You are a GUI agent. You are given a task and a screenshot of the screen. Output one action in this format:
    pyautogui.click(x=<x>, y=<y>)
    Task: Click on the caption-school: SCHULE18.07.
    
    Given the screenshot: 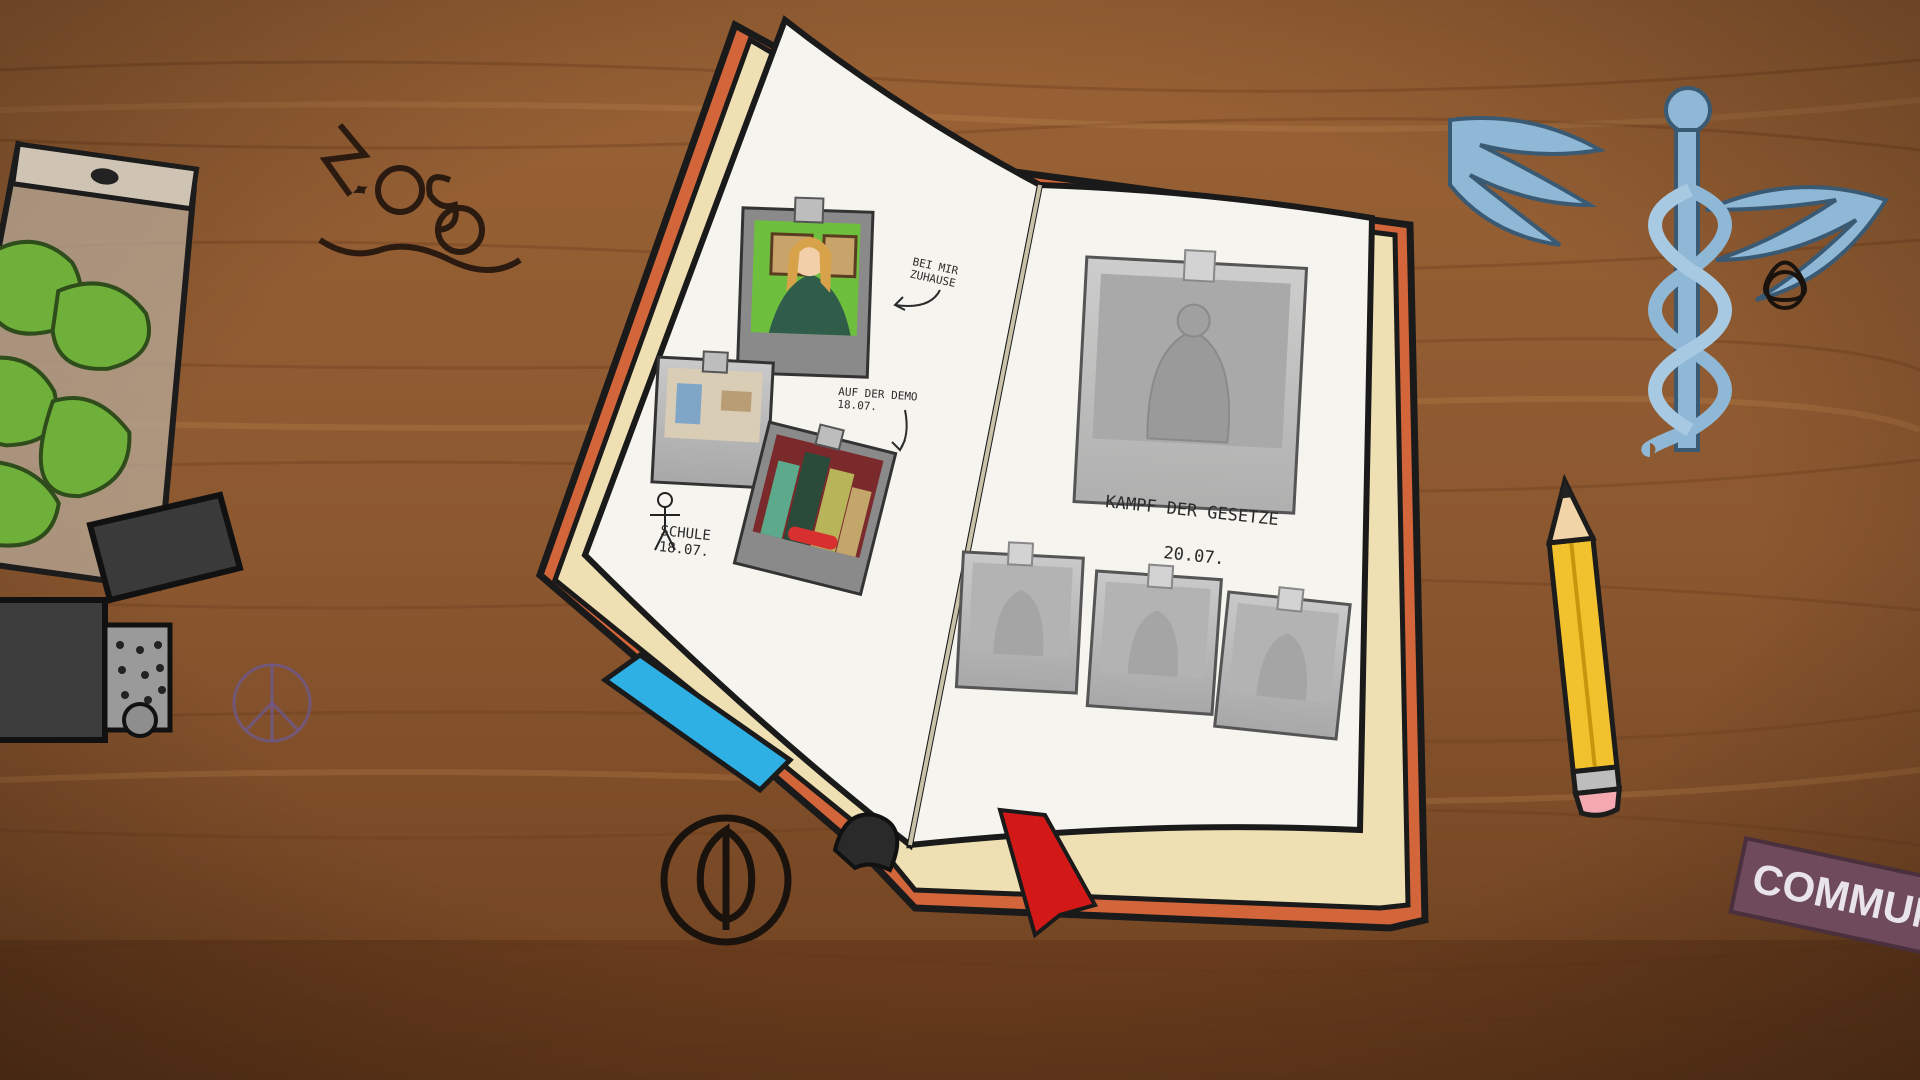 What is the action you would take?
    pyautogui.click(x=685, y=541)
    